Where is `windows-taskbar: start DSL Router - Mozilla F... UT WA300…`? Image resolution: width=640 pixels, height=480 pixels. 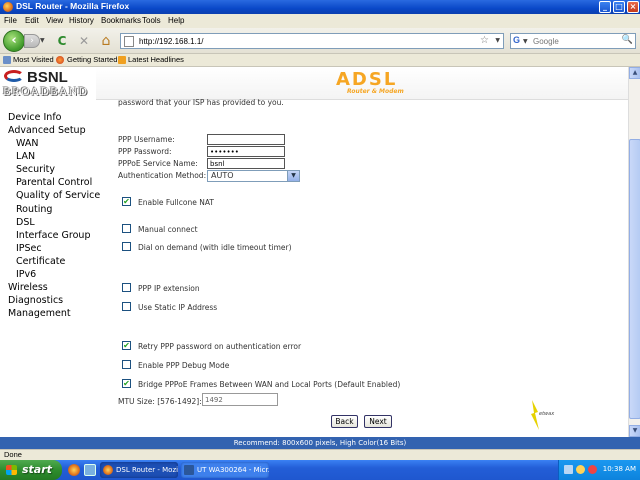
windows-taskbar: start DSL Router - Mozilla F... UT WA300… is located at coordinates (320, 470).